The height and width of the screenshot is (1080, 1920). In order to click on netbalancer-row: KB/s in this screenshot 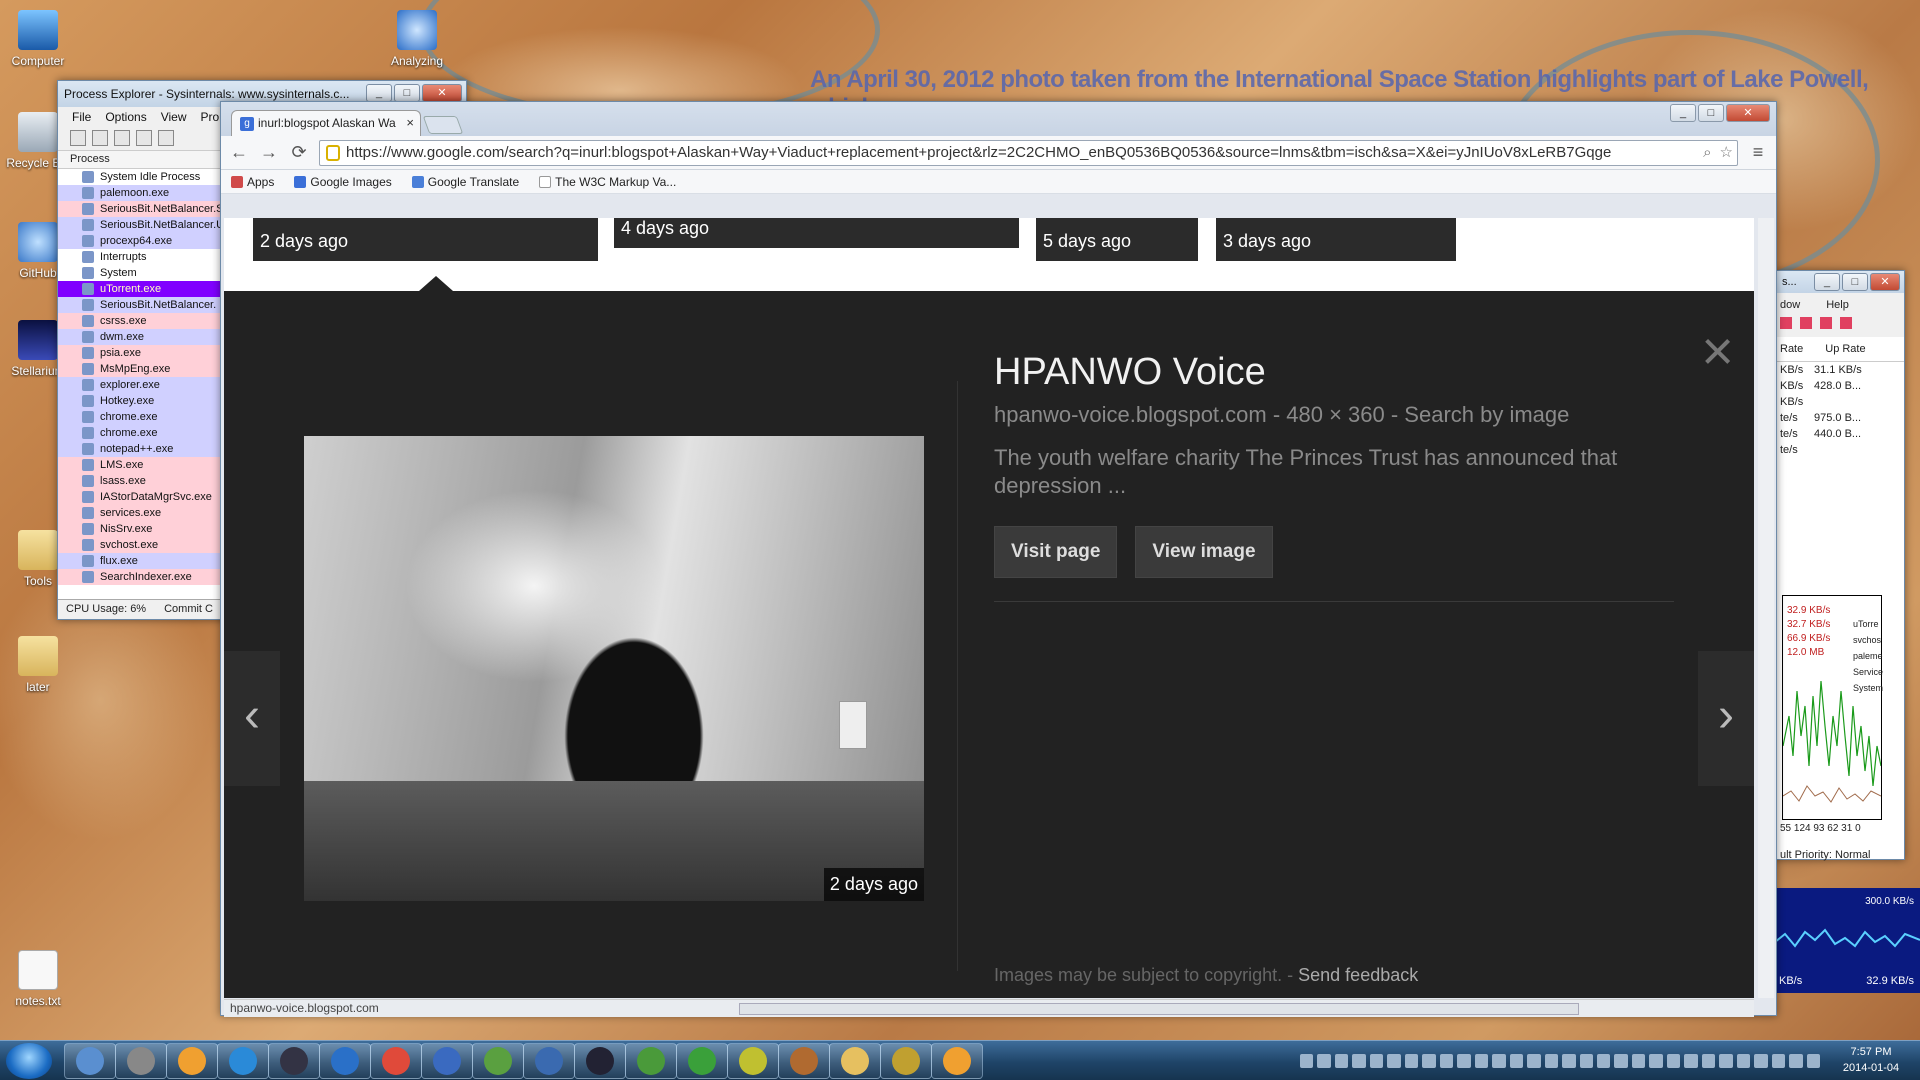, I will do `click(1840, 402)`.